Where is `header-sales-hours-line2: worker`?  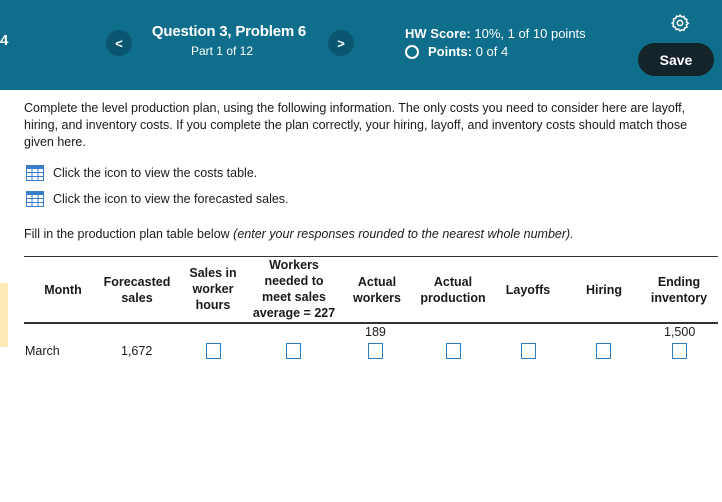
header-sales-hours-line2: worker is located at coordinates (213, 289).